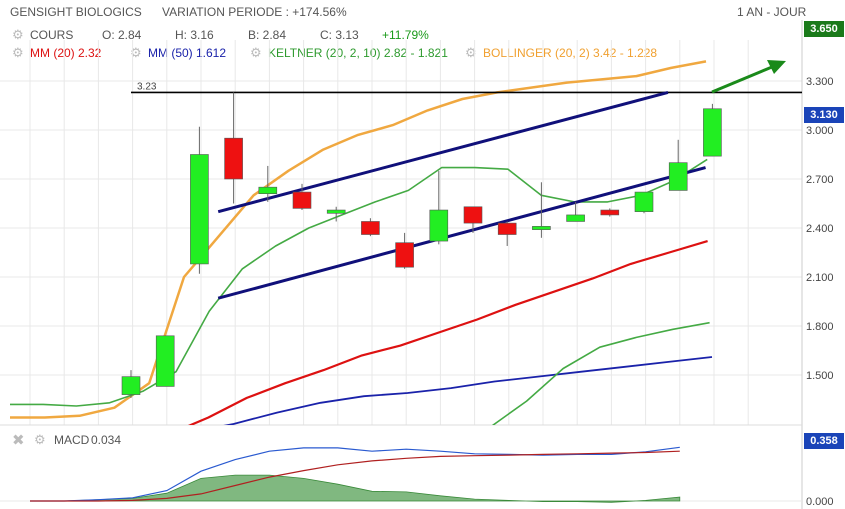  Describe the element at coordinates (820, 278) in the screenshot. I see `y-tick-label: 2.100` at that location.